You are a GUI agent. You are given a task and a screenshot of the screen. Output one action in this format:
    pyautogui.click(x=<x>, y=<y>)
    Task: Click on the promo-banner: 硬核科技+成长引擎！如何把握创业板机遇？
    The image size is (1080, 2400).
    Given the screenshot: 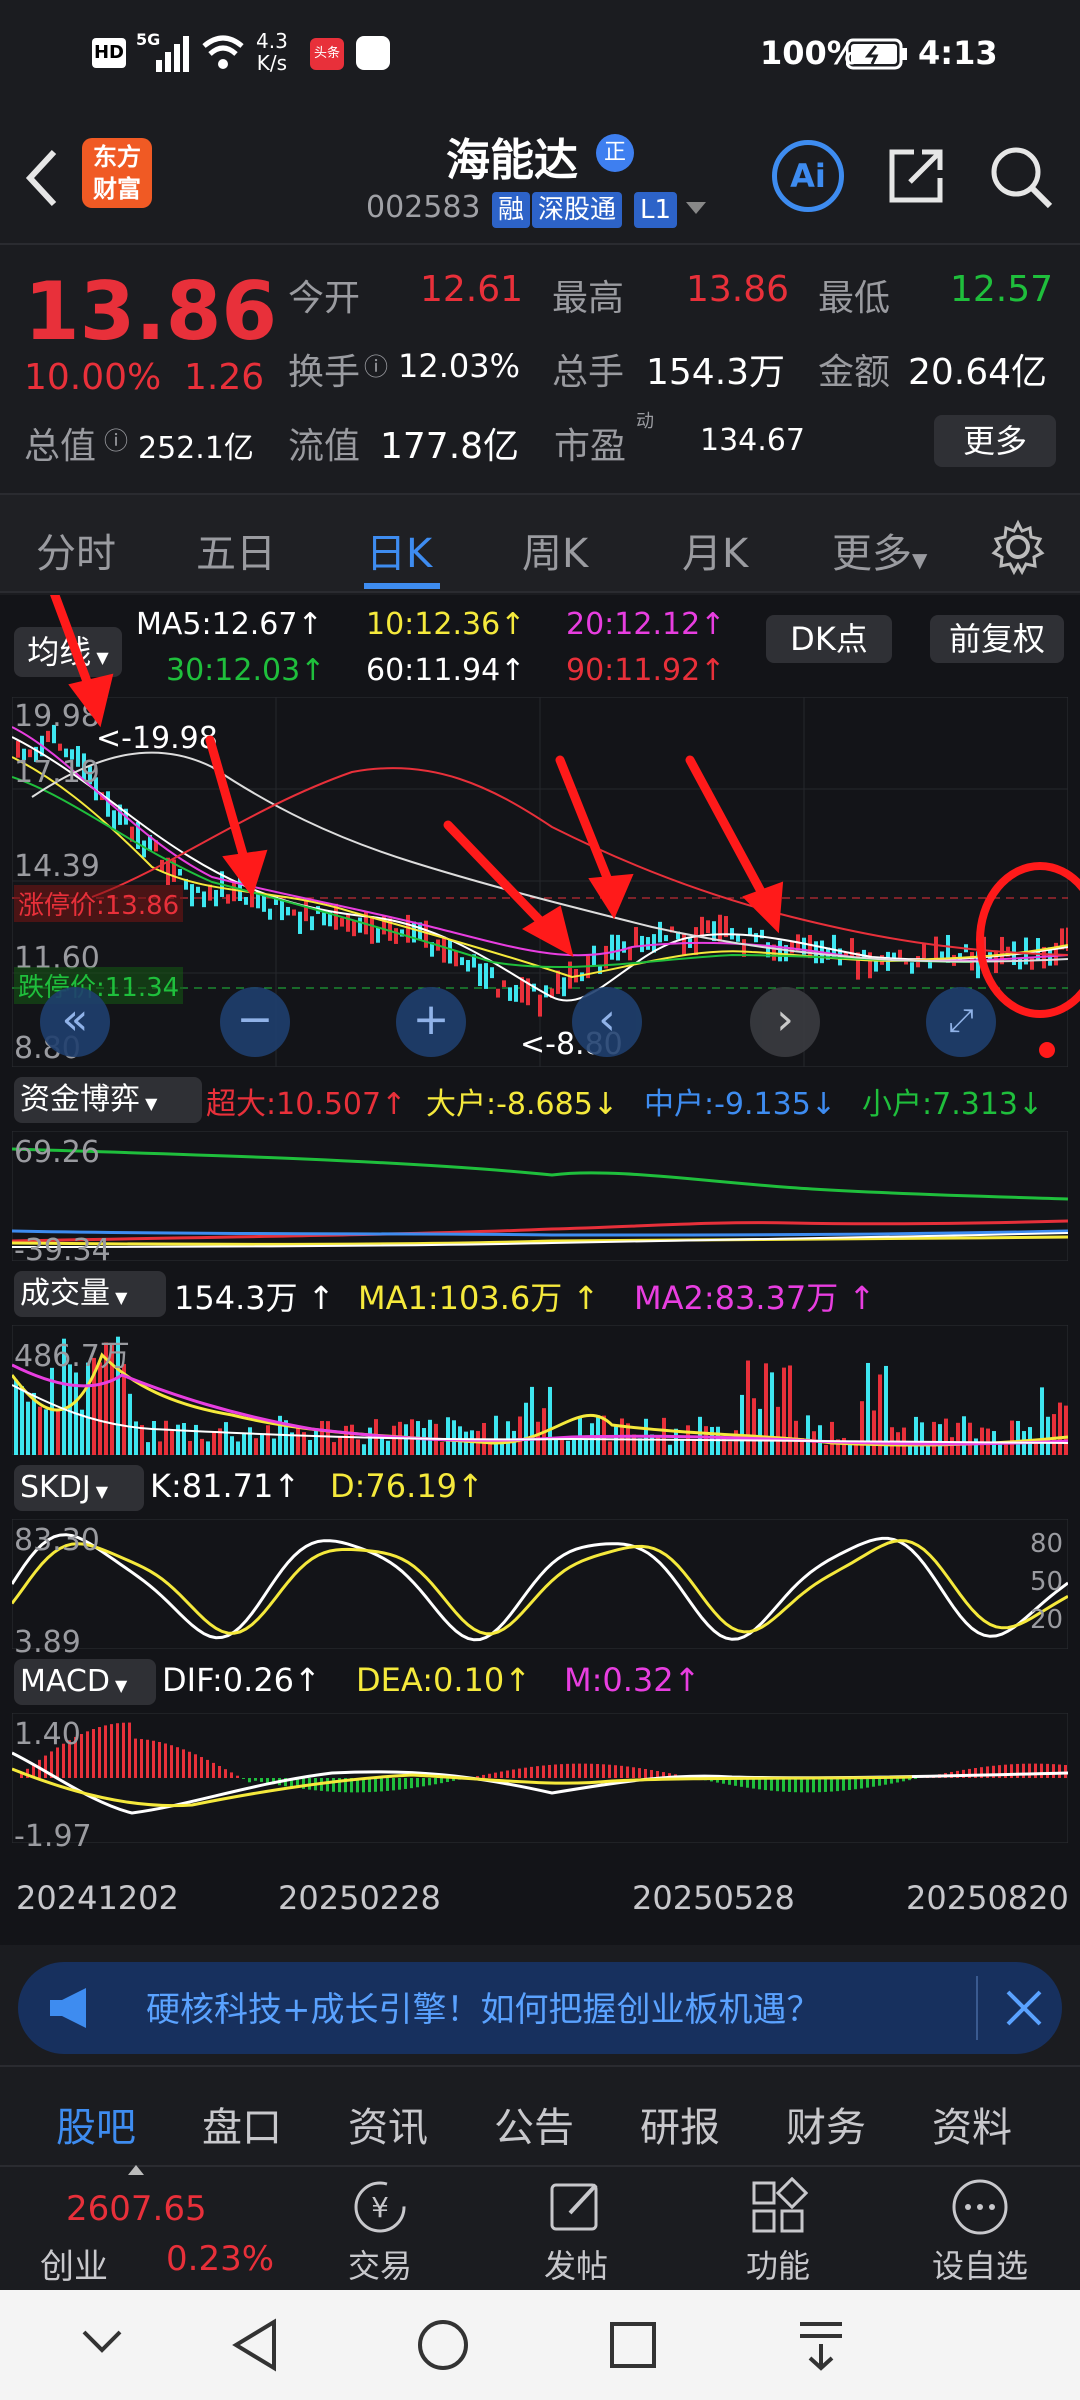 What is the action you would take?
    pyautogui.click(x=540, y=2008)
    